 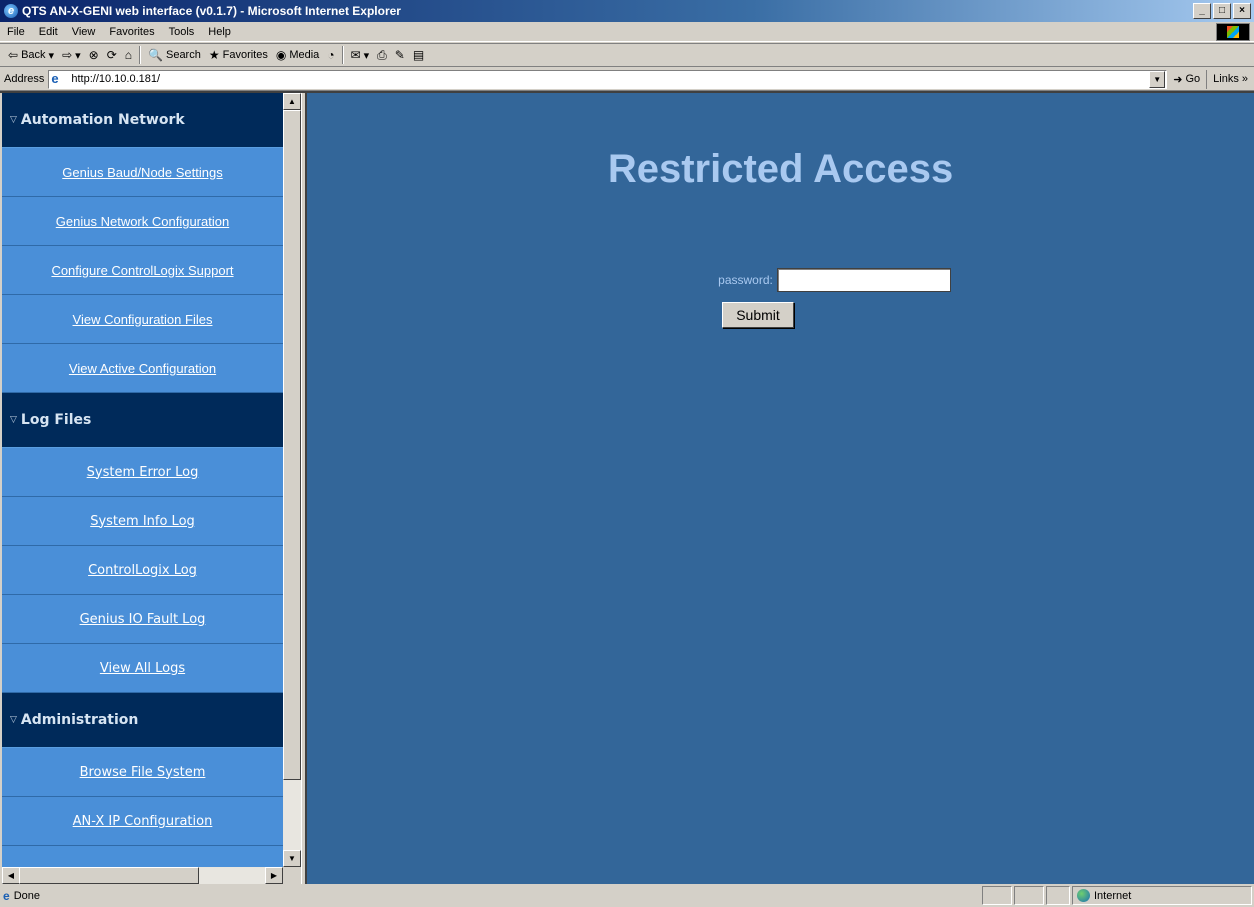 I want to click on links-button: Links », so click(x=1230, y=79).